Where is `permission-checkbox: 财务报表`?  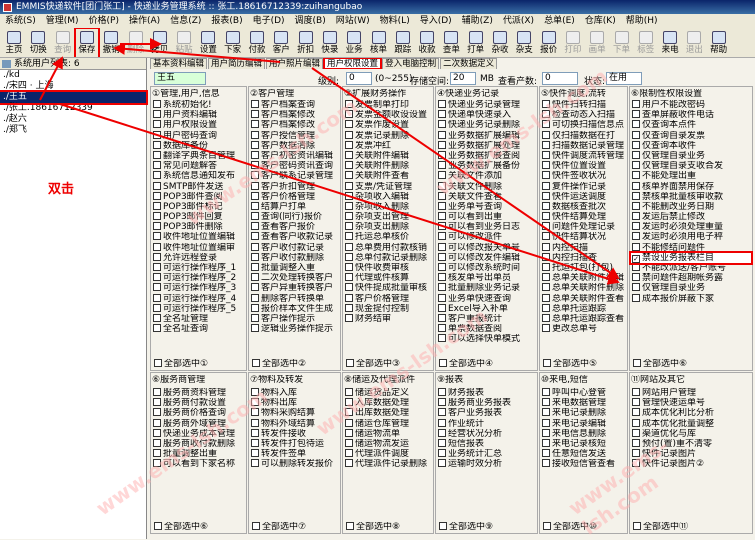
permission-checkbox: 财务报表 is located at coordinates (486, 393).